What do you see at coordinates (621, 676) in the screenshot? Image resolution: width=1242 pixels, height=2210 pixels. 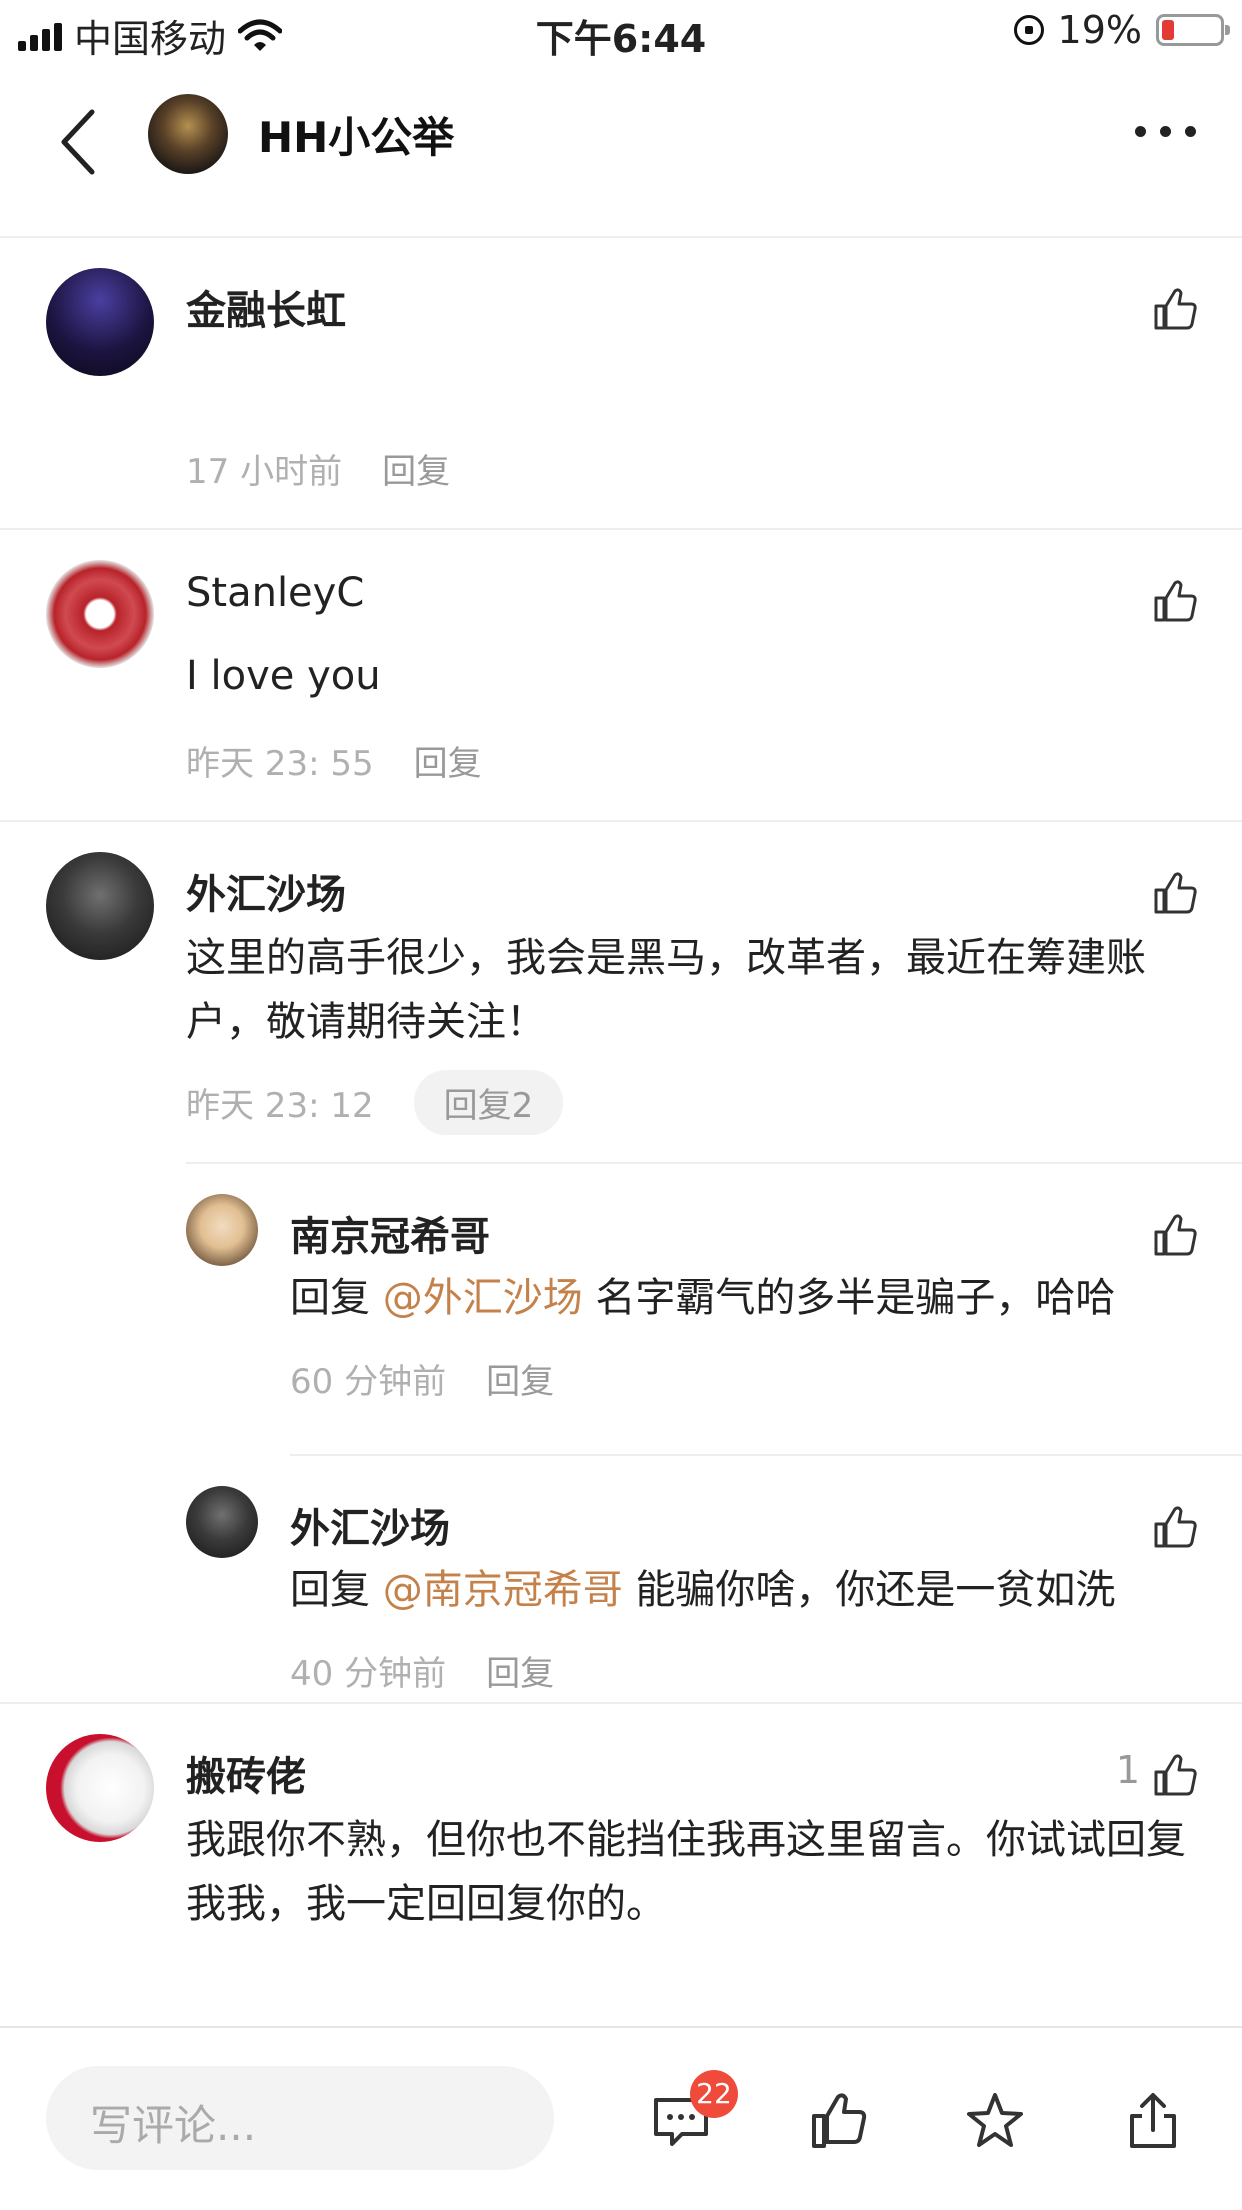 I see `comment-item: StanleyC I love you 昨天 23: 55 回复` at bounding box center [621, 676].